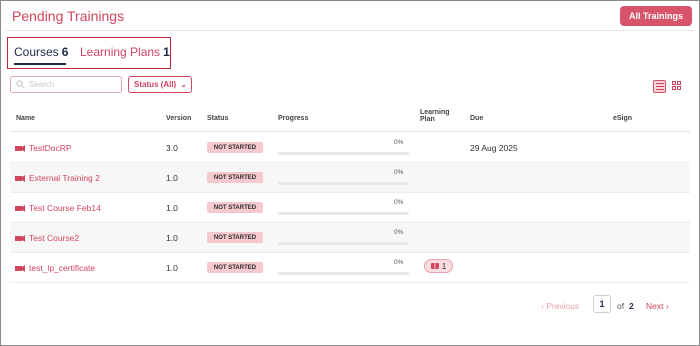 This screenshot has height=346, width=700. I want to click on course-name: TestDocRP, so click(50, 148).